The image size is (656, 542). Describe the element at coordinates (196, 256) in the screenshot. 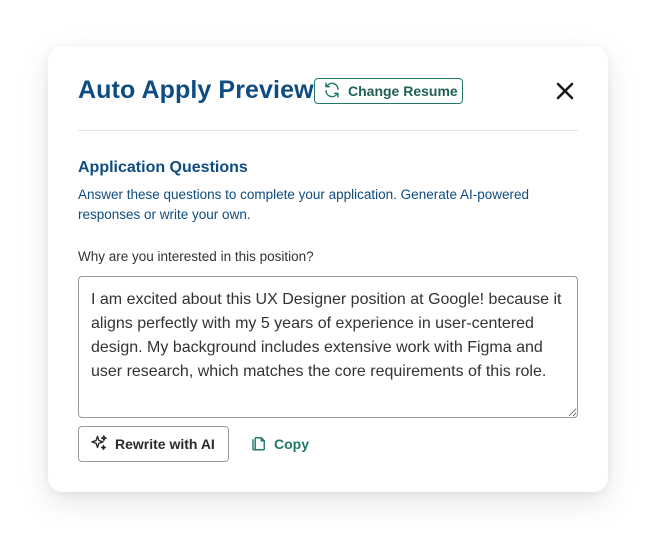

I see `question-label: Why are you interested in this position?` at that location.